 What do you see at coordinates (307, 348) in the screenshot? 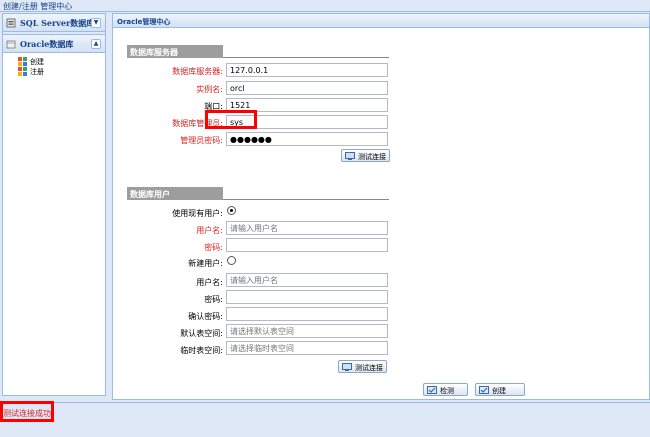
I see `temp-tablespace-select` at bounding box center [307, 348].